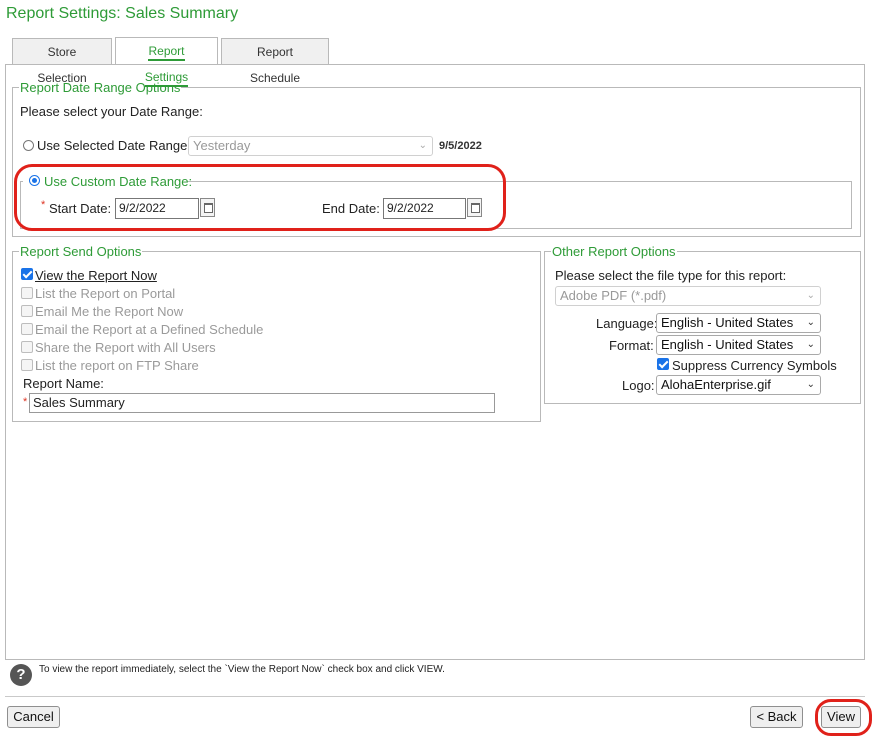 Image resolution: width=880 pixels, height=740 pixels. I want to click on tab-report-settings: Report Settings, so click(166, 62).